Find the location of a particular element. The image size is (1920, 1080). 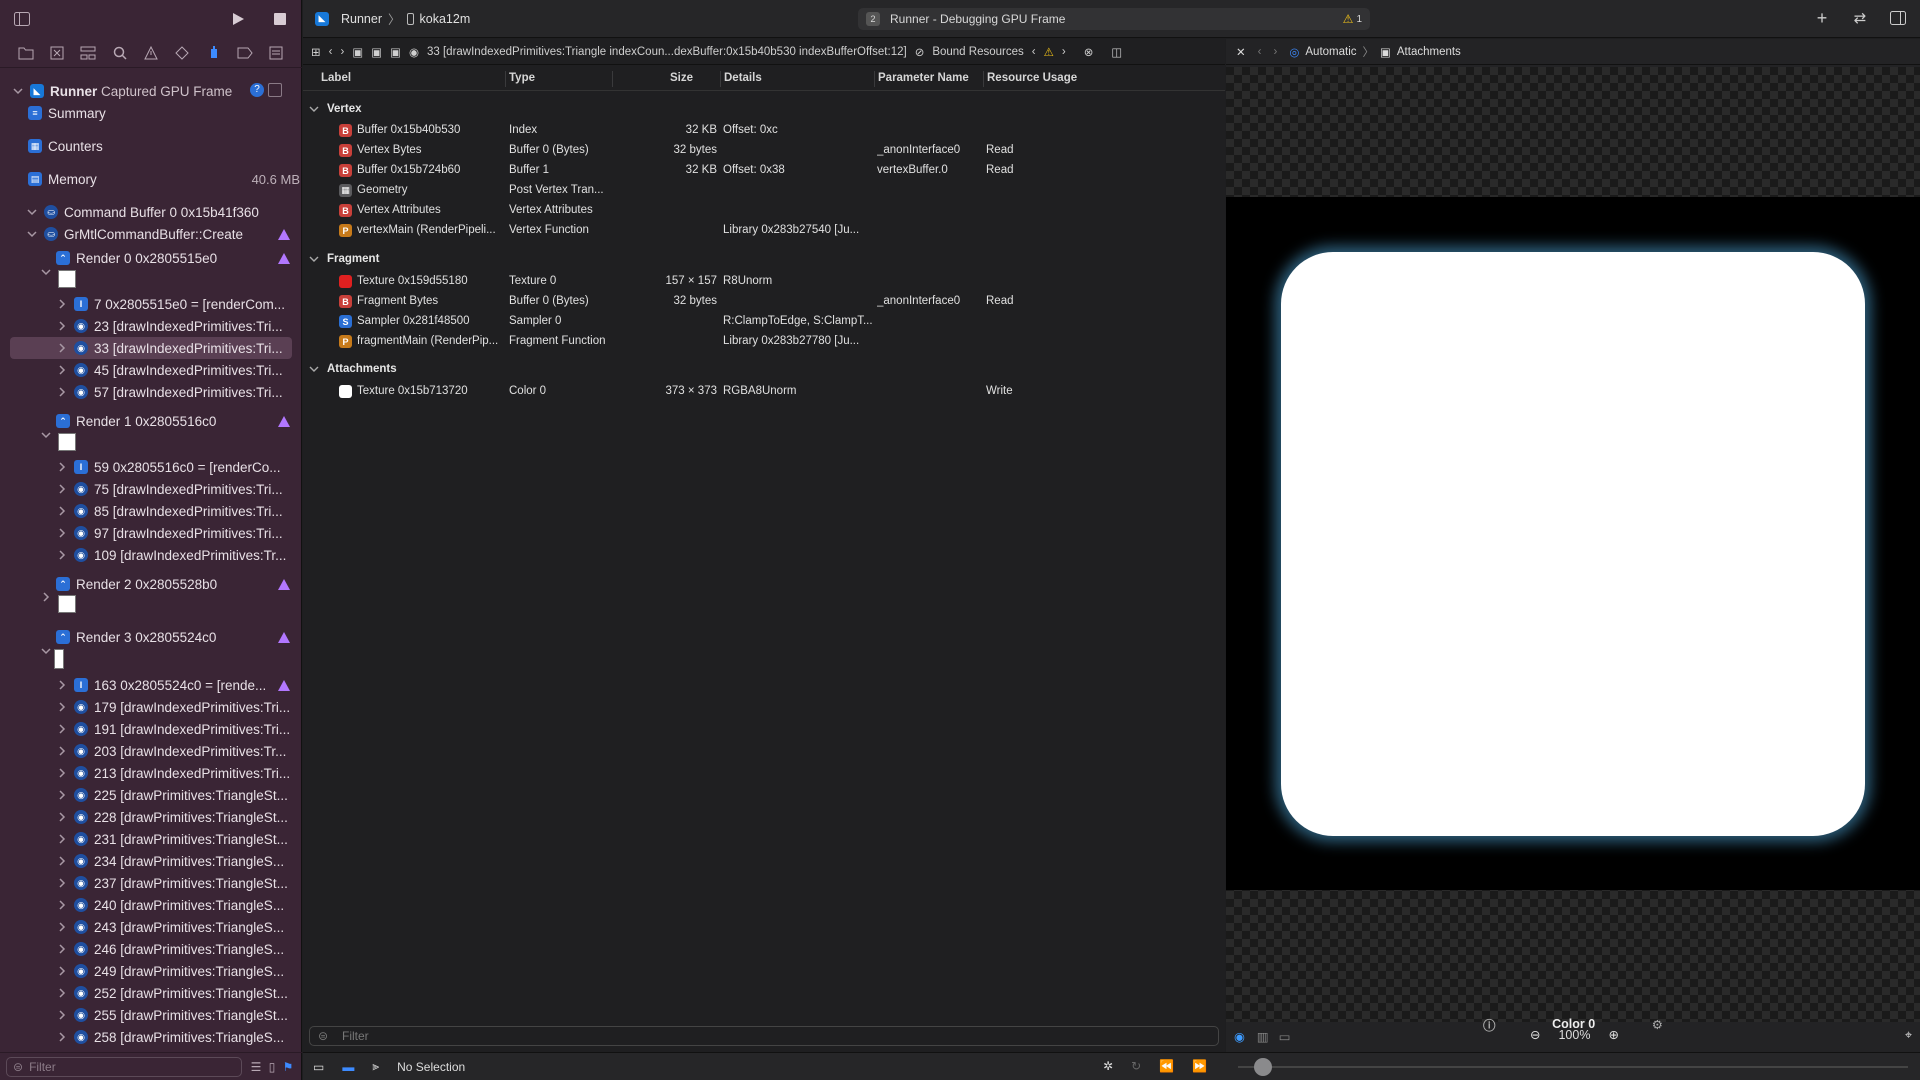

source-control-icon is located at coordinates (57, 53).